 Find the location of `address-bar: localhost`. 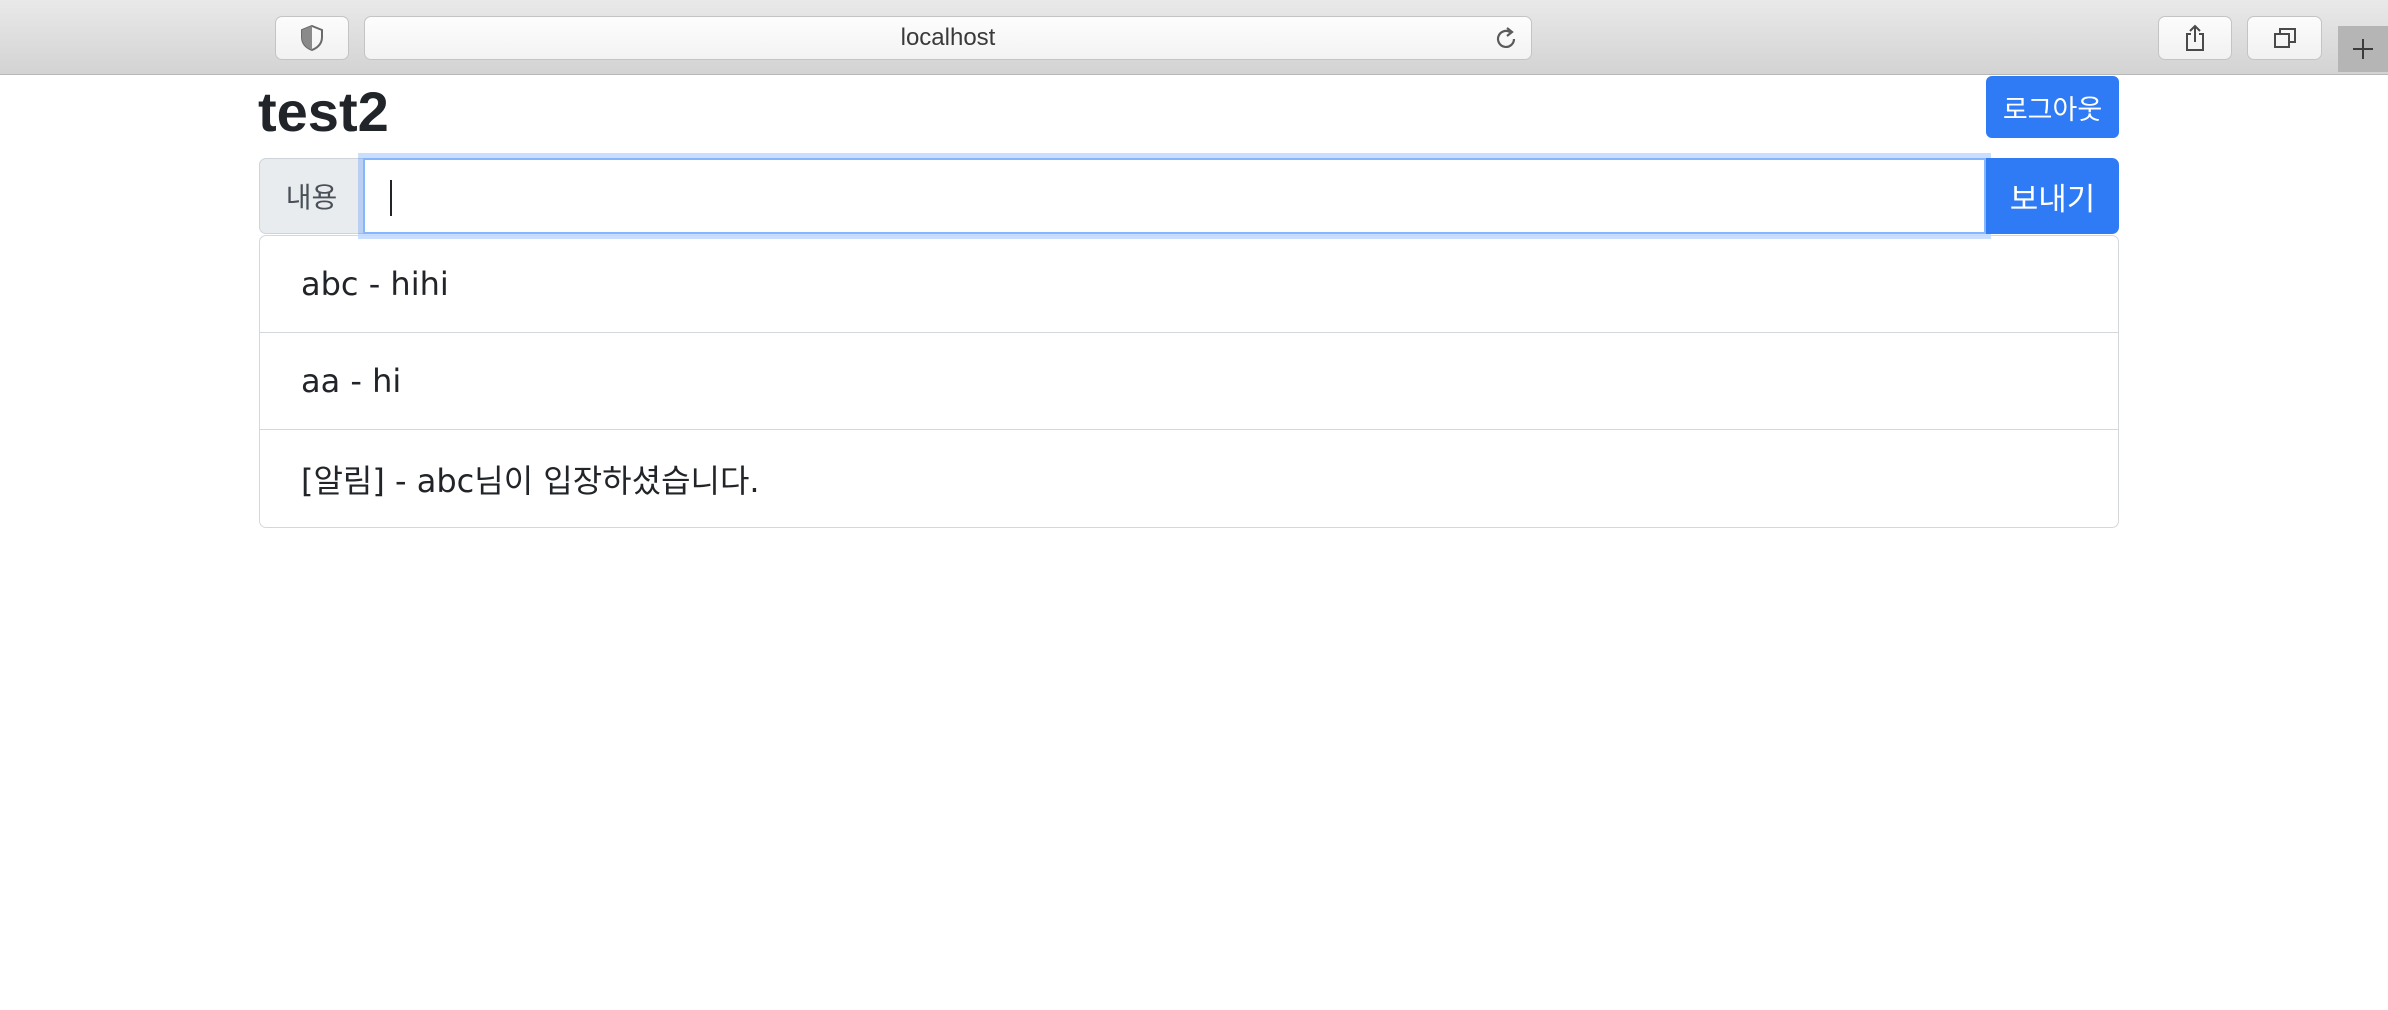

address-bar: localhost is located at coordinates (948, 38).